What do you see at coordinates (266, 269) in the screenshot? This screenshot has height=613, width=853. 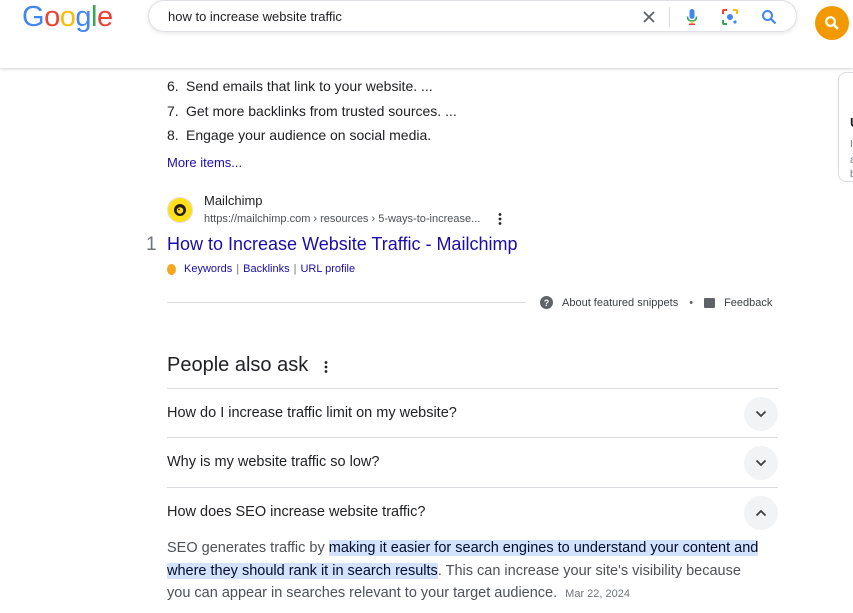 I see `backlinks-link: Backlinks` at bounding box center [266, 269].